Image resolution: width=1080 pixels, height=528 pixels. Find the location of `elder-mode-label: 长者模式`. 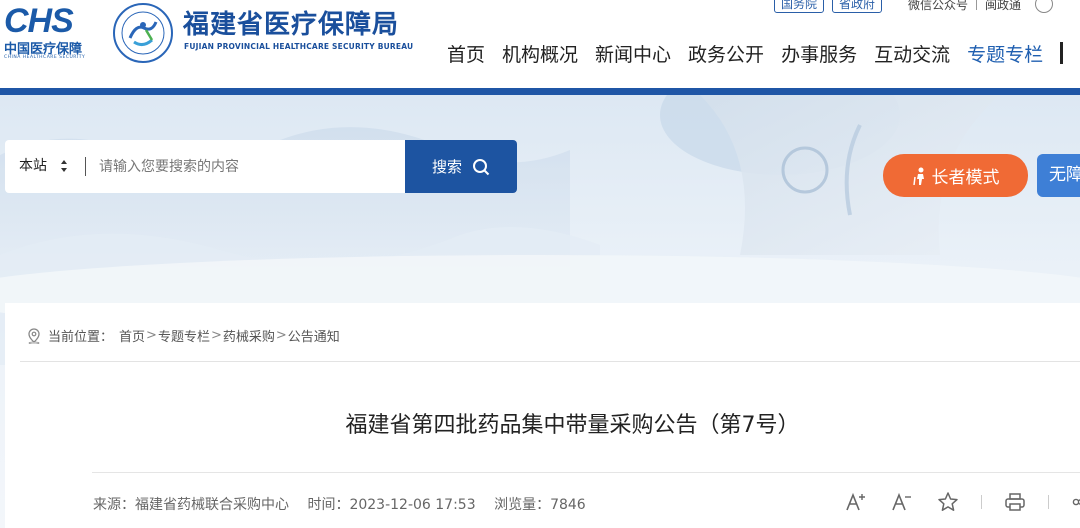

elder-mode-label: 长者模式 is located at coordinates (965, 178).